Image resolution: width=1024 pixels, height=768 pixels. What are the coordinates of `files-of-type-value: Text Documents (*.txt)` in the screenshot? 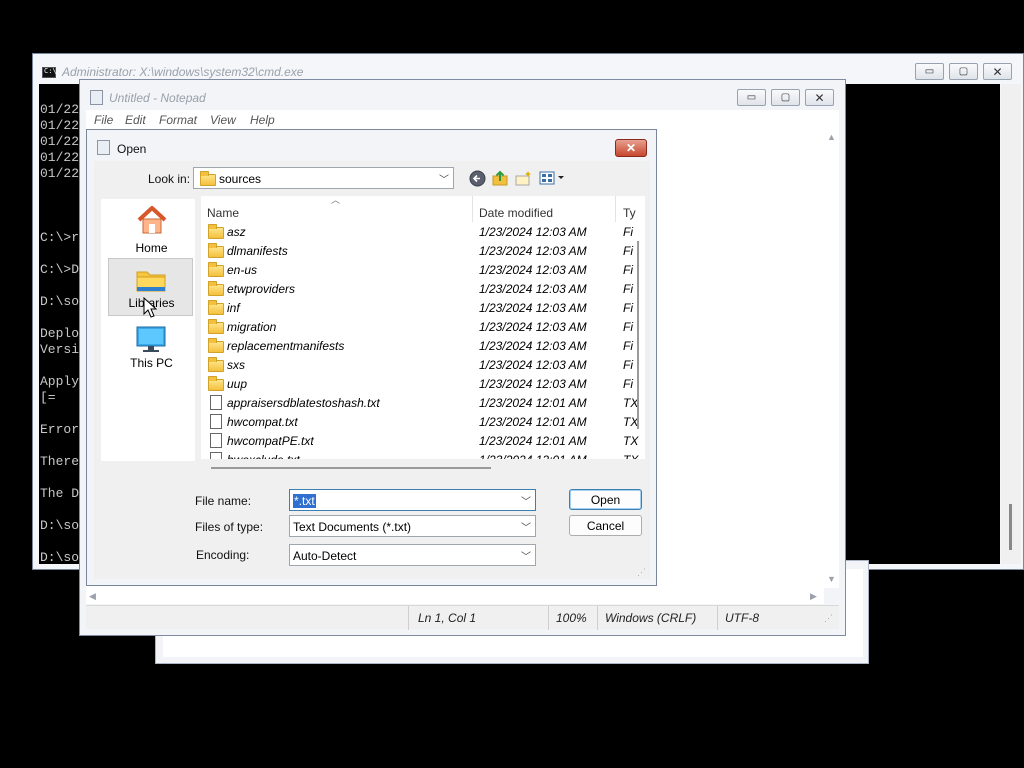 It's located at (352, 527).